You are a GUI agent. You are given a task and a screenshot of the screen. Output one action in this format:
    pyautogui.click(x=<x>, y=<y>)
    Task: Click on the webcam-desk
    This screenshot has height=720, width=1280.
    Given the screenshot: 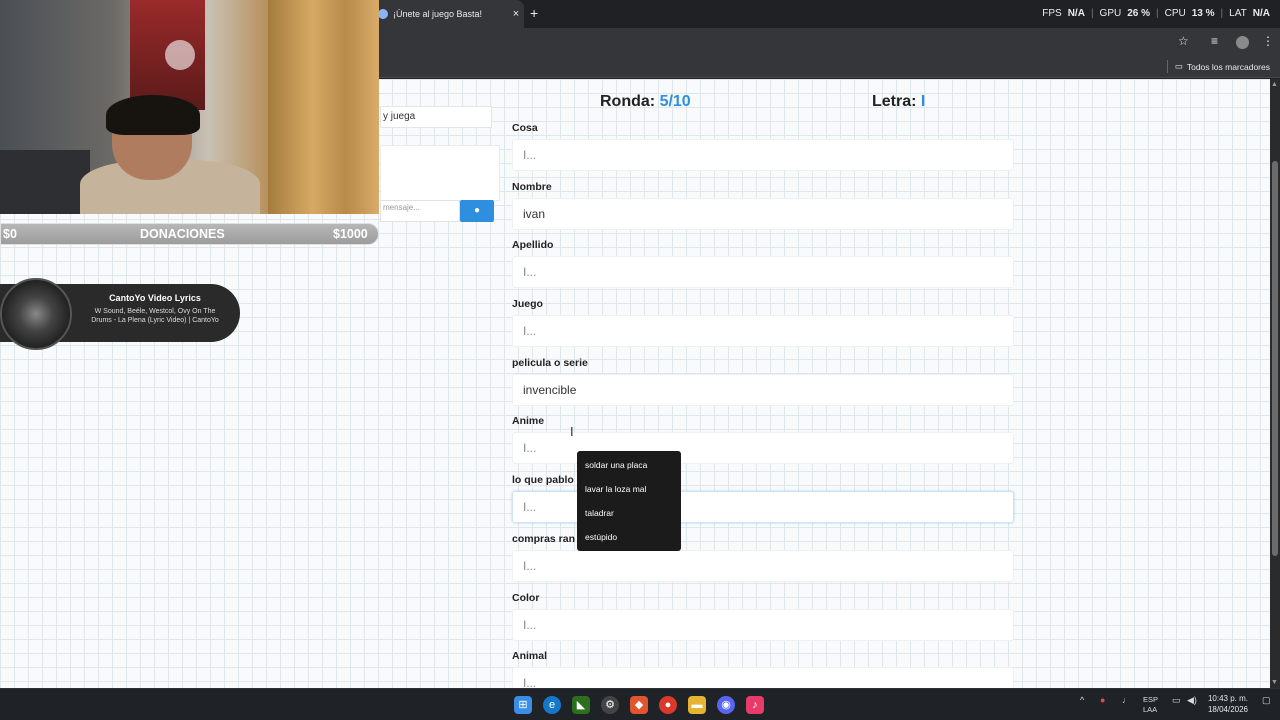 What is the action you would take?
    pyautogui.click(x=45, y=182)
    